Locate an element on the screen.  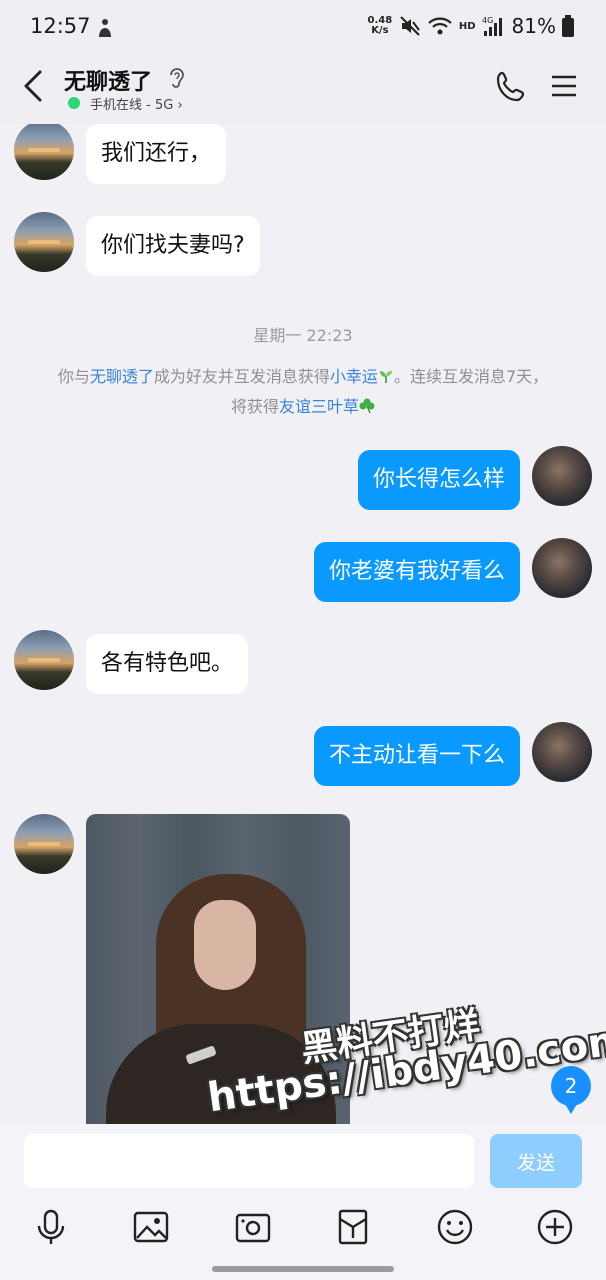
clock: 12:57 is located at coordinates (60, 26).